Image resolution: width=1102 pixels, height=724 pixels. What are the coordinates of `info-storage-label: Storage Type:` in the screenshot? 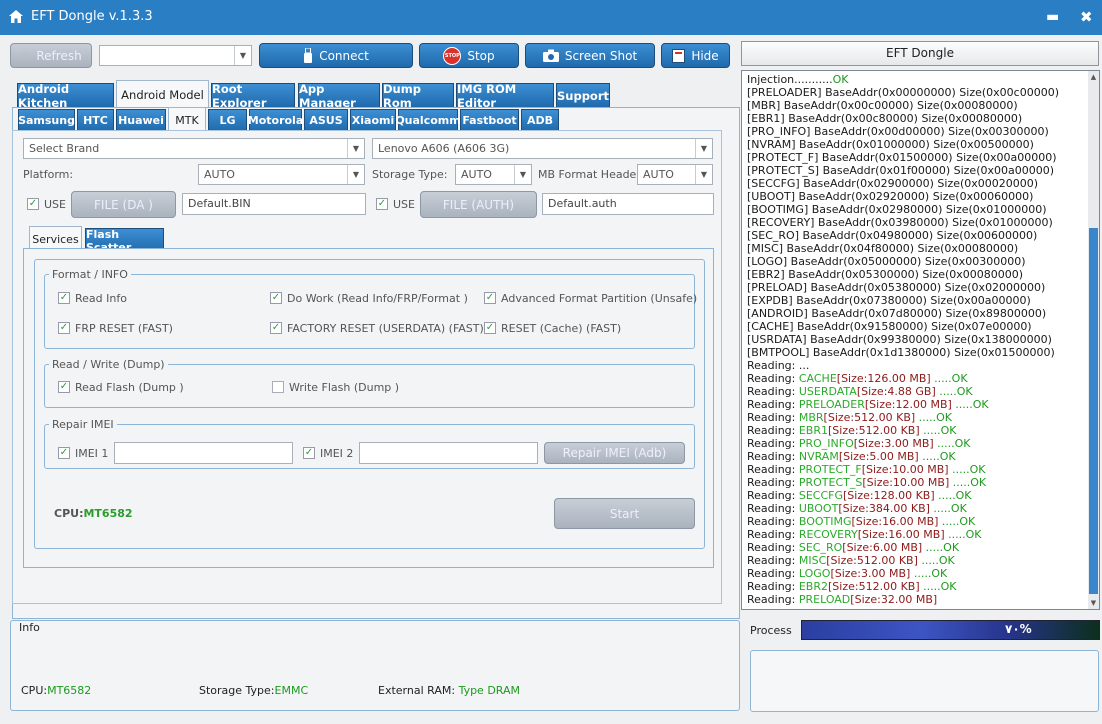 It's located at (237, 690).